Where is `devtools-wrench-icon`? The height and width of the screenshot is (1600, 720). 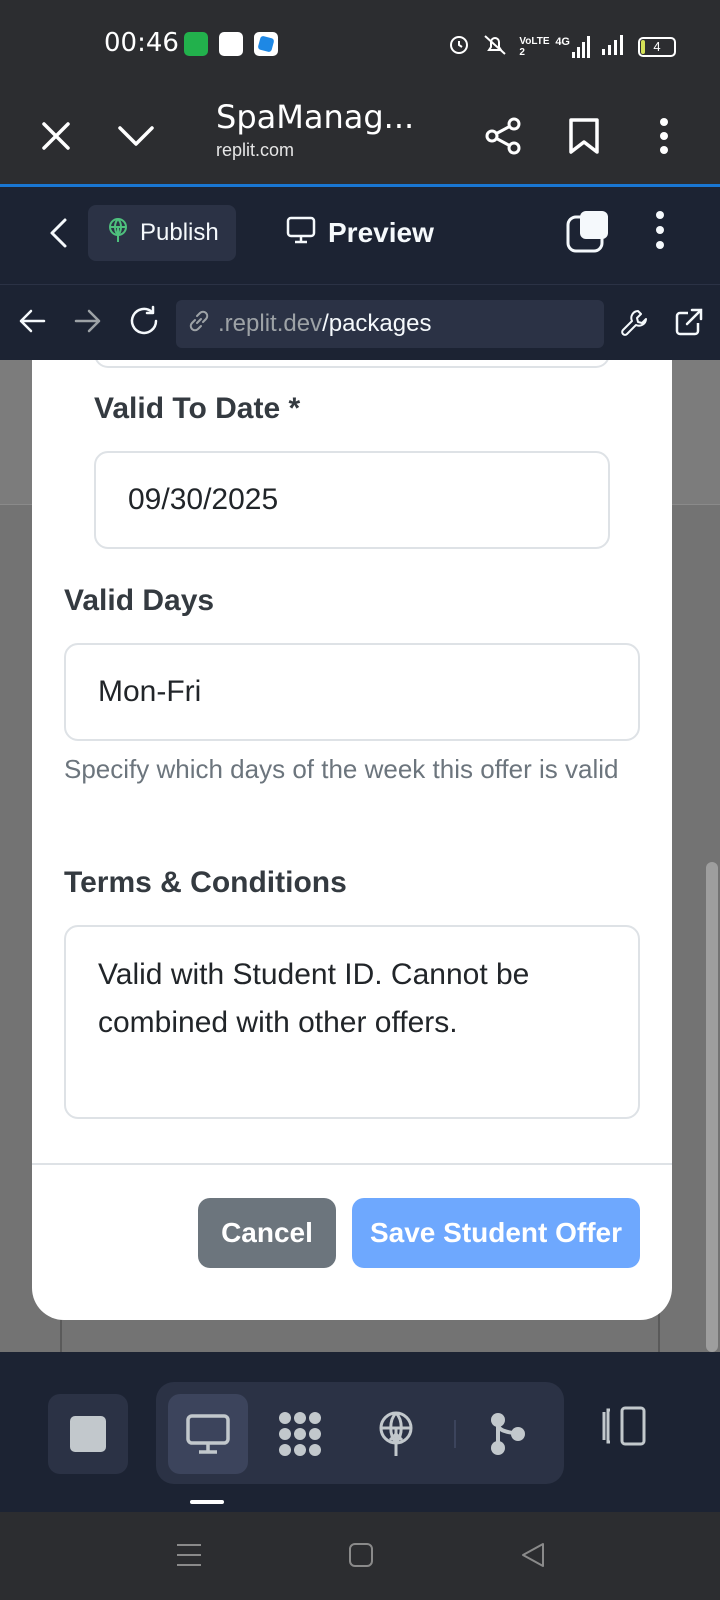
devtools-wrench-icon is located at coordinates (635, 324).